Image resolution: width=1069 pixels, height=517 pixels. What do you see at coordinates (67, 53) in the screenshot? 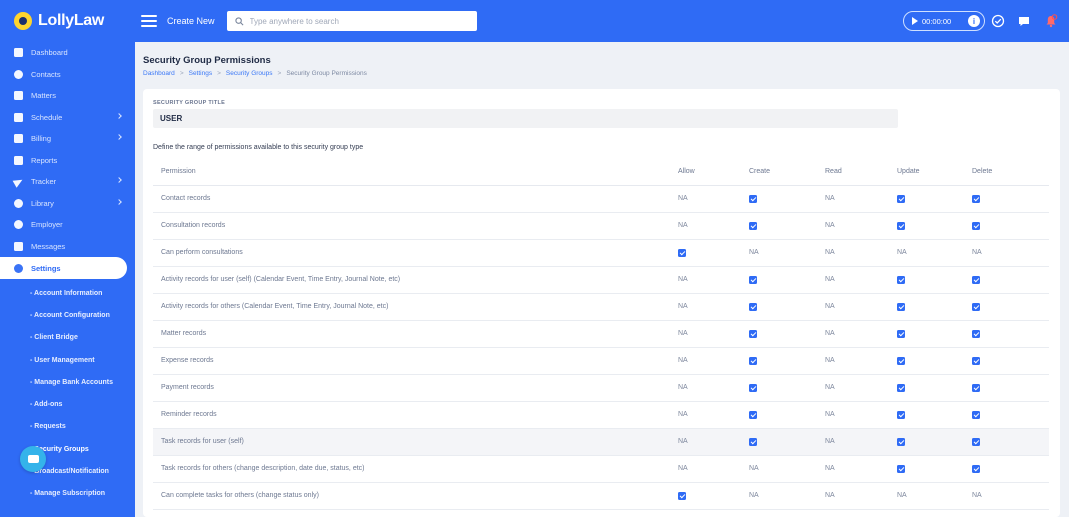
I see `sidebar-item-dashboard: Dashboard` at bounding box center [67, 53].